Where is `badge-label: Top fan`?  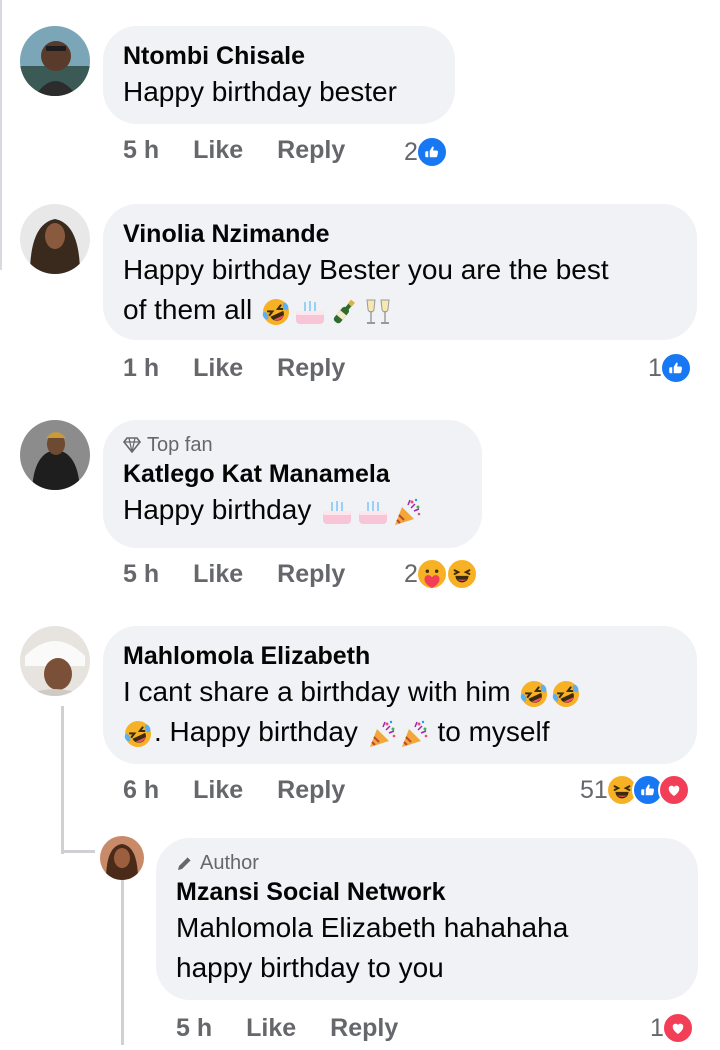 badge-label: Top fan is located at coordinates (180, 445).